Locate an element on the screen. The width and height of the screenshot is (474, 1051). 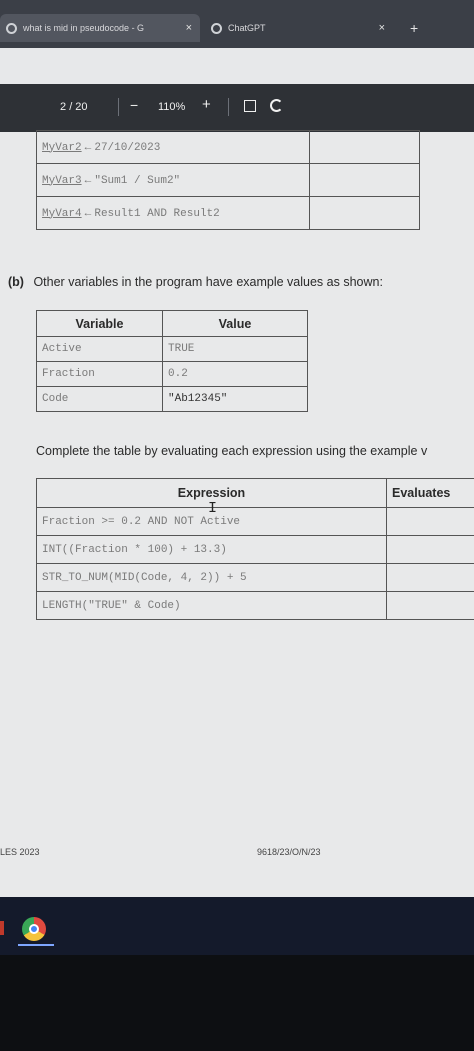
chatgpt-icon is located at coordinates (216, 28).